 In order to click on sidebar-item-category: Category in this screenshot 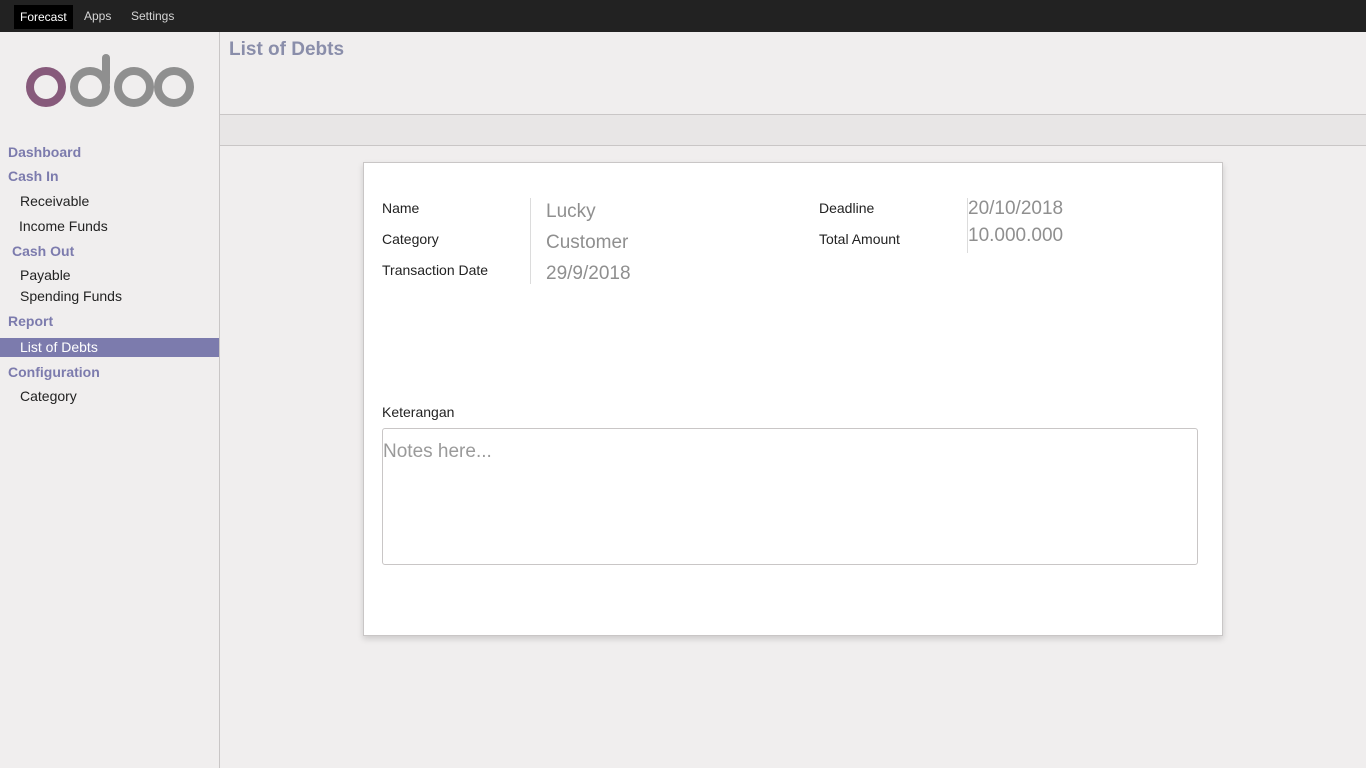, I will do `click(48, 396)`.